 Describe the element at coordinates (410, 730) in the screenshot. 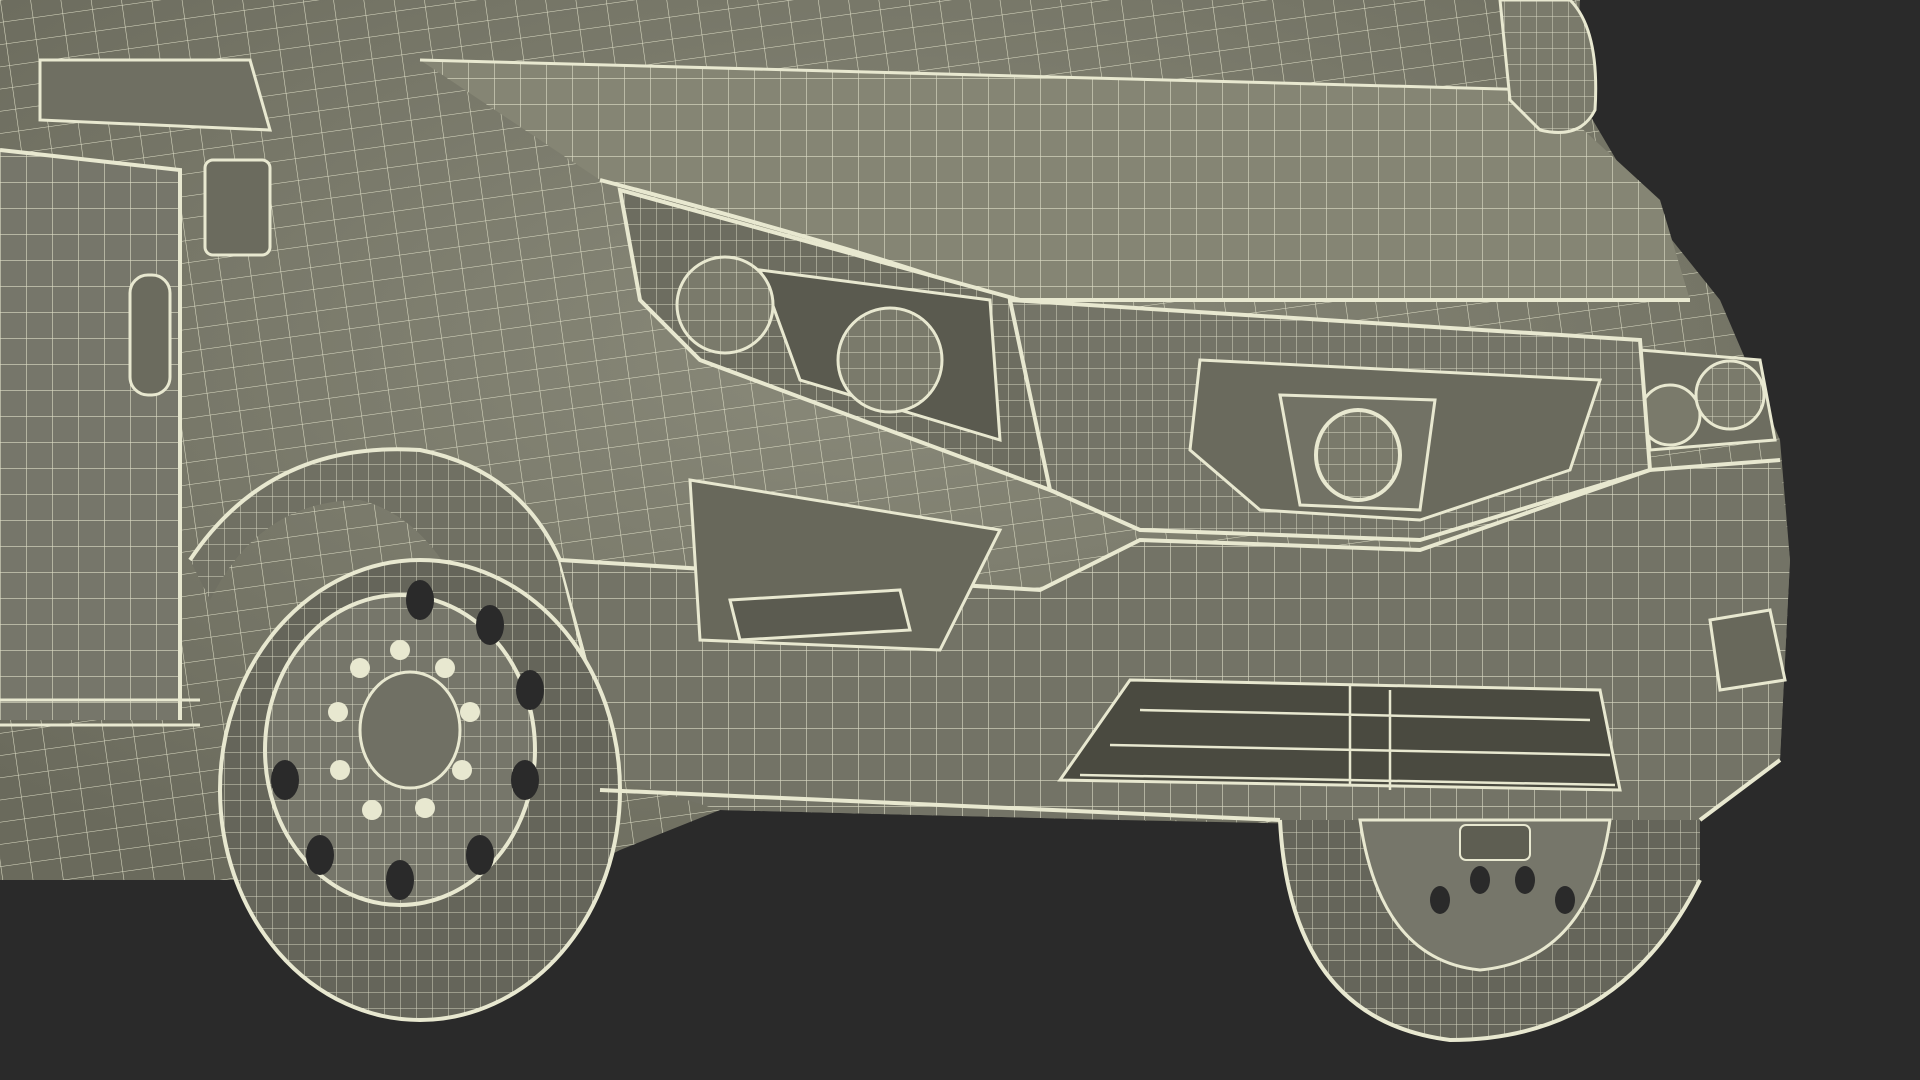

I see `hub-left` at that location.